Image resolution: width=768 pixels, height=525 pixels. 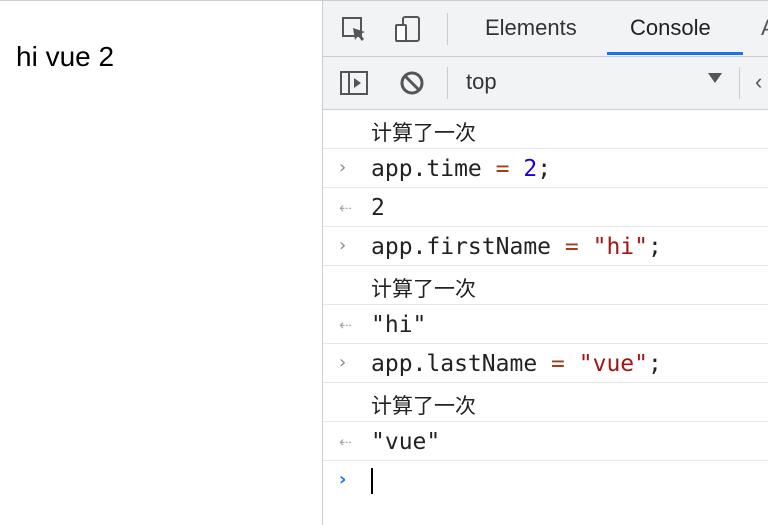 What do you see at coordinates (670, 28) in the screenshot?
I see `tab-console: Console` at bounding box center [670, 28].